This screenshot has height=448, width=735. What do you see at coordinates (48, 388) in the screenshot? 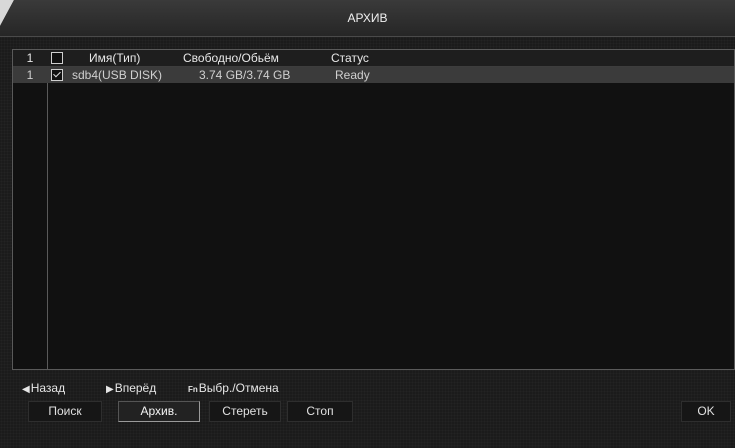
I see `prev-page-label: Назад` at bounding box center [48, 388].